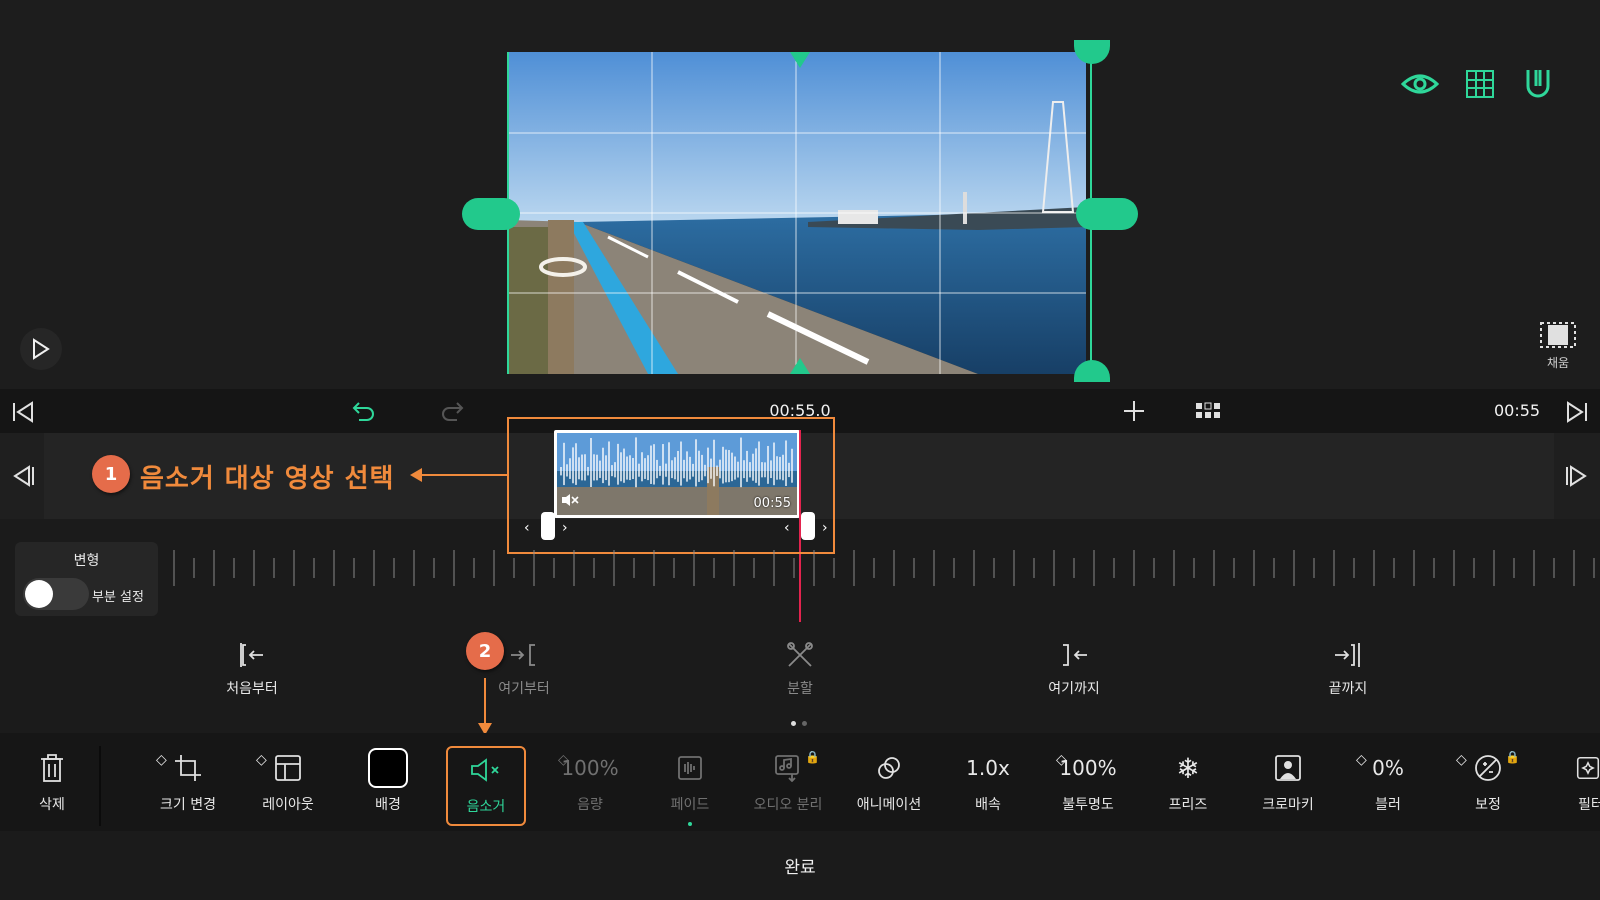  What do you see at coordinates (889, 786) in the screenshot?
I see `animation-button: 애니메이션` at bounding box center [889, 786].